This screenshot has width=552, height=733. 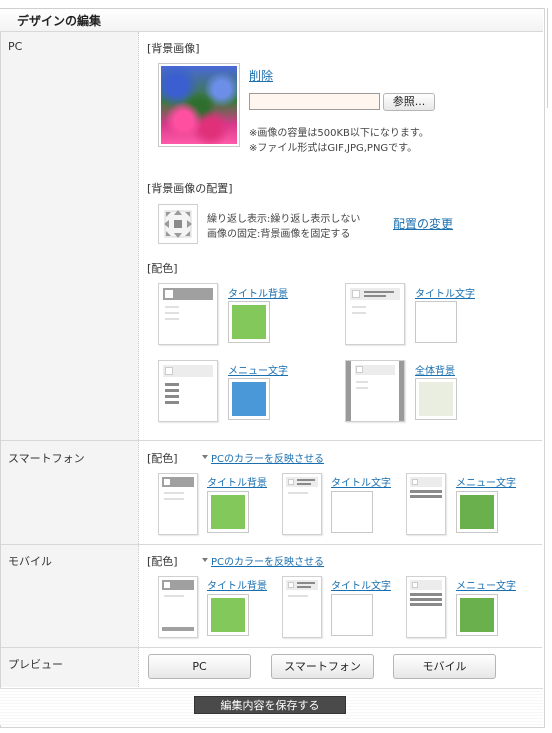 I want to click on sp-color-link-menu-text: メニュー文字, so click(x=486, y=481).